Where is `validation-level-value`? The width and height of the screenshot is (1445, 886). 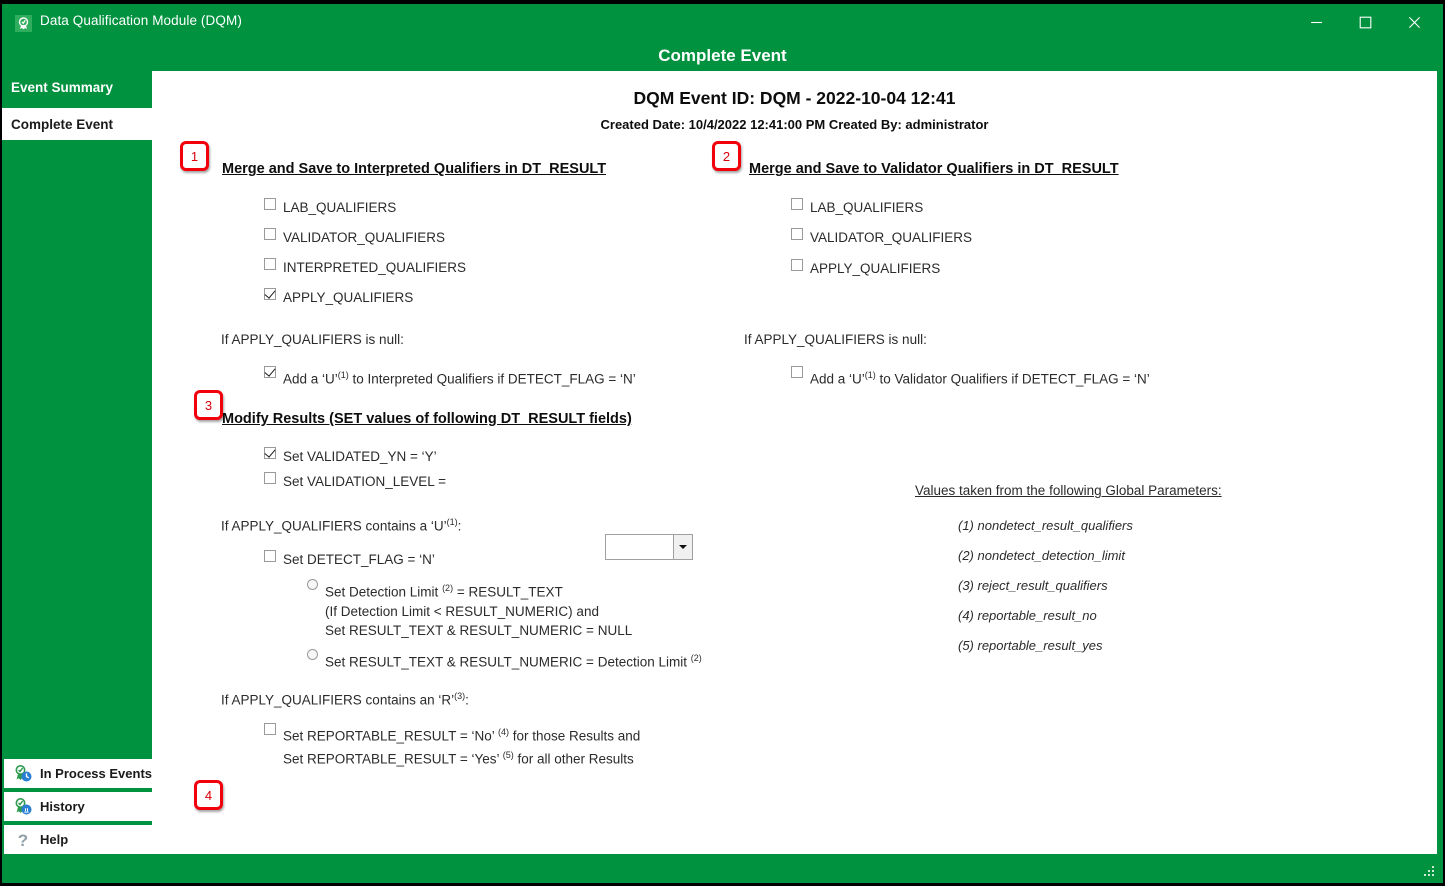 validation-level-value is located at coordinates (639, 547).